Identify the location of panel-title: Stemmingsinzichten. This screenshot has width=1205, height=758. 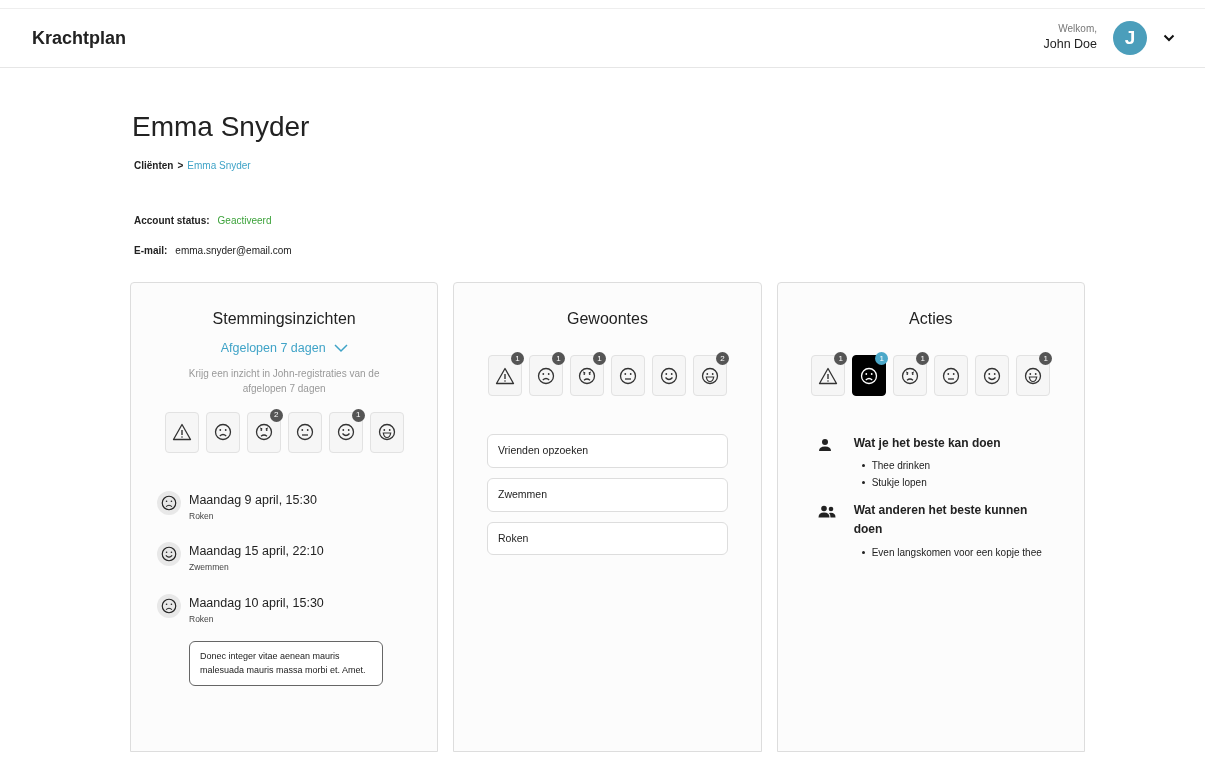
(284, 319).